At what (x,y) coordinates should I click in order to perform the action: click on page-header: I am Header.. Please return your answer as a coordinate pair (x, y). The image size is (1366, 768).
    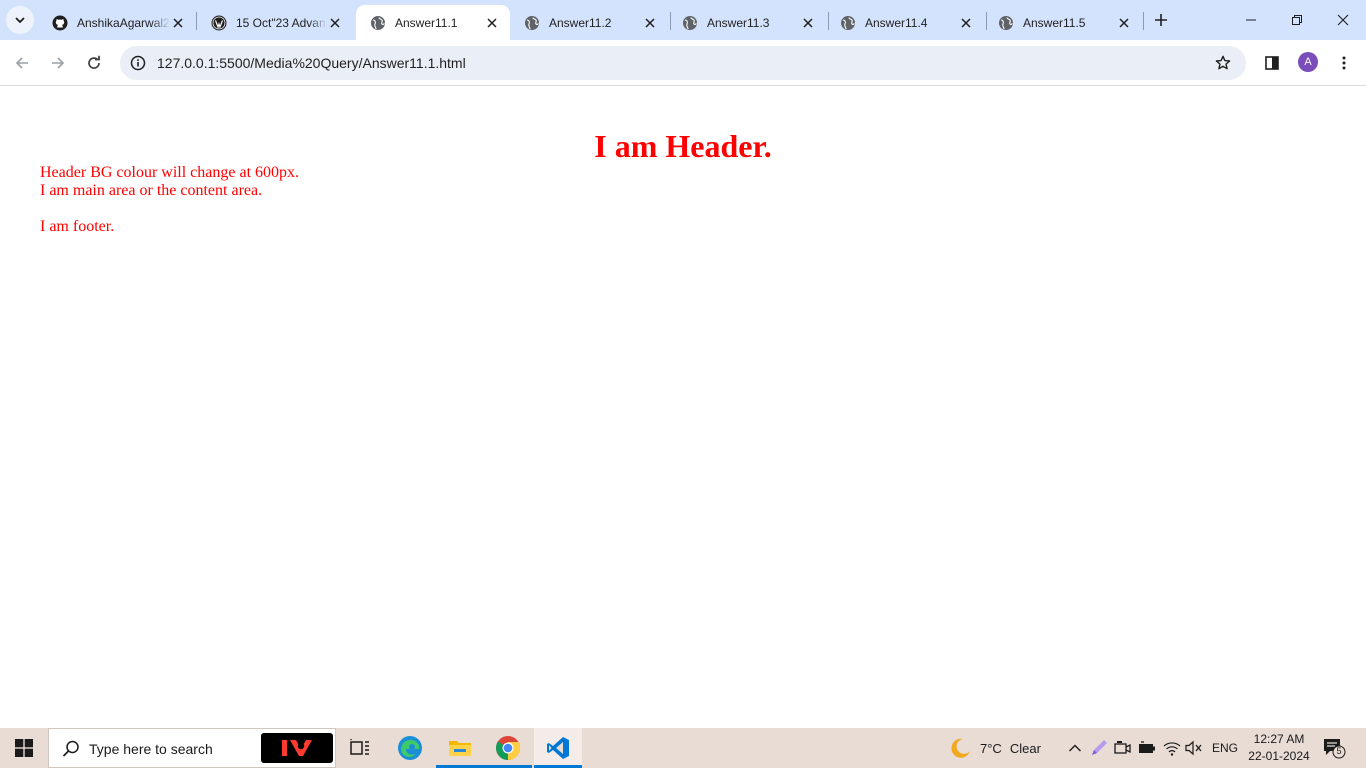
    Looking at the image, I should click on (683, 146).